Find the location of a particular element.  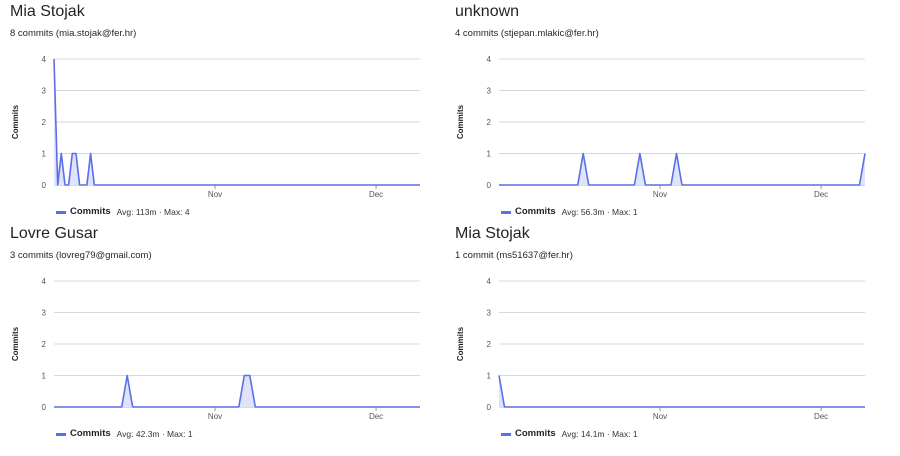

chart-legend: Commits Avg: 14.1m · Max: 1 is located at coordinates (569, 434).